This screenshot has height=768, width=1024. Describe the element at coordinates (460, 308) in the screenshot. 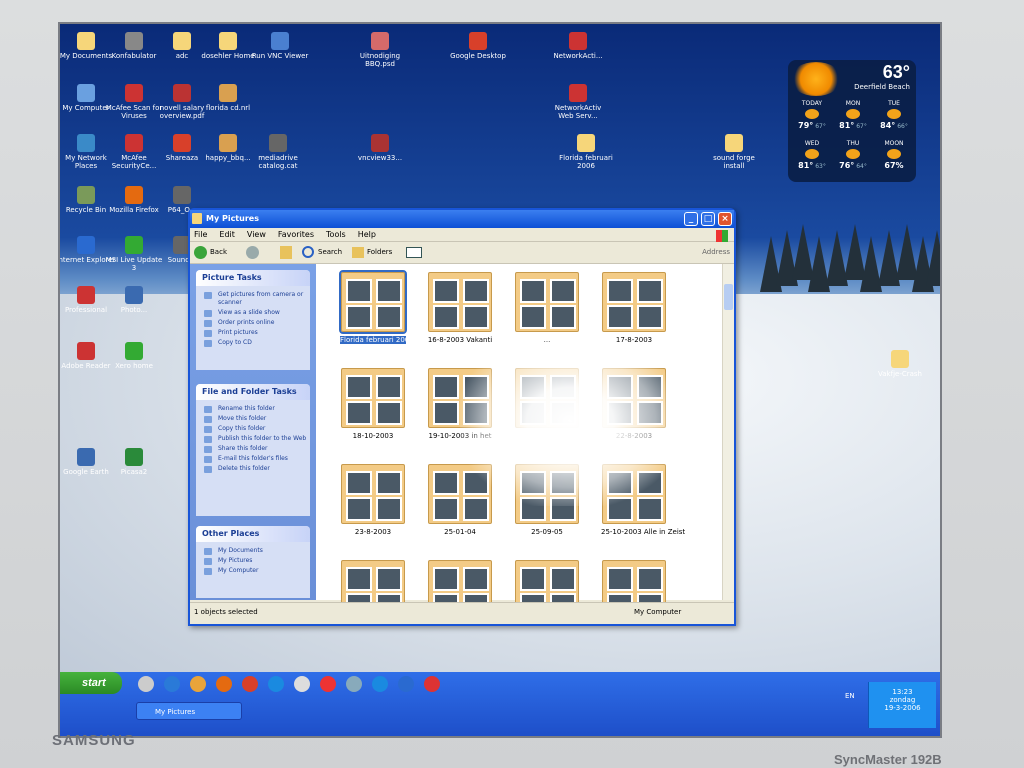

I see `folder-item: 16-8-2003 Vakanti` at that location.